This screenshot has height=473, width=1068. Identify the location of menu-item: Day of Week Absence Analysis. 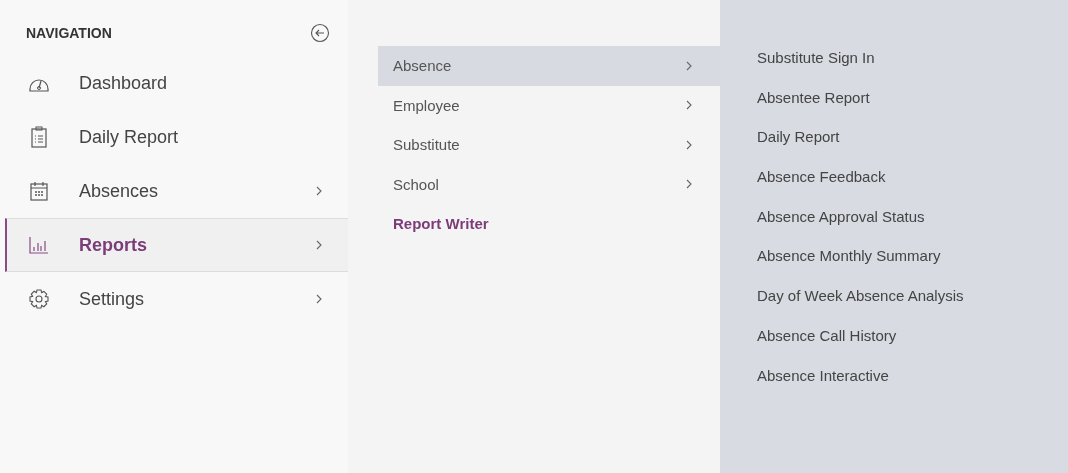
(860, 307).